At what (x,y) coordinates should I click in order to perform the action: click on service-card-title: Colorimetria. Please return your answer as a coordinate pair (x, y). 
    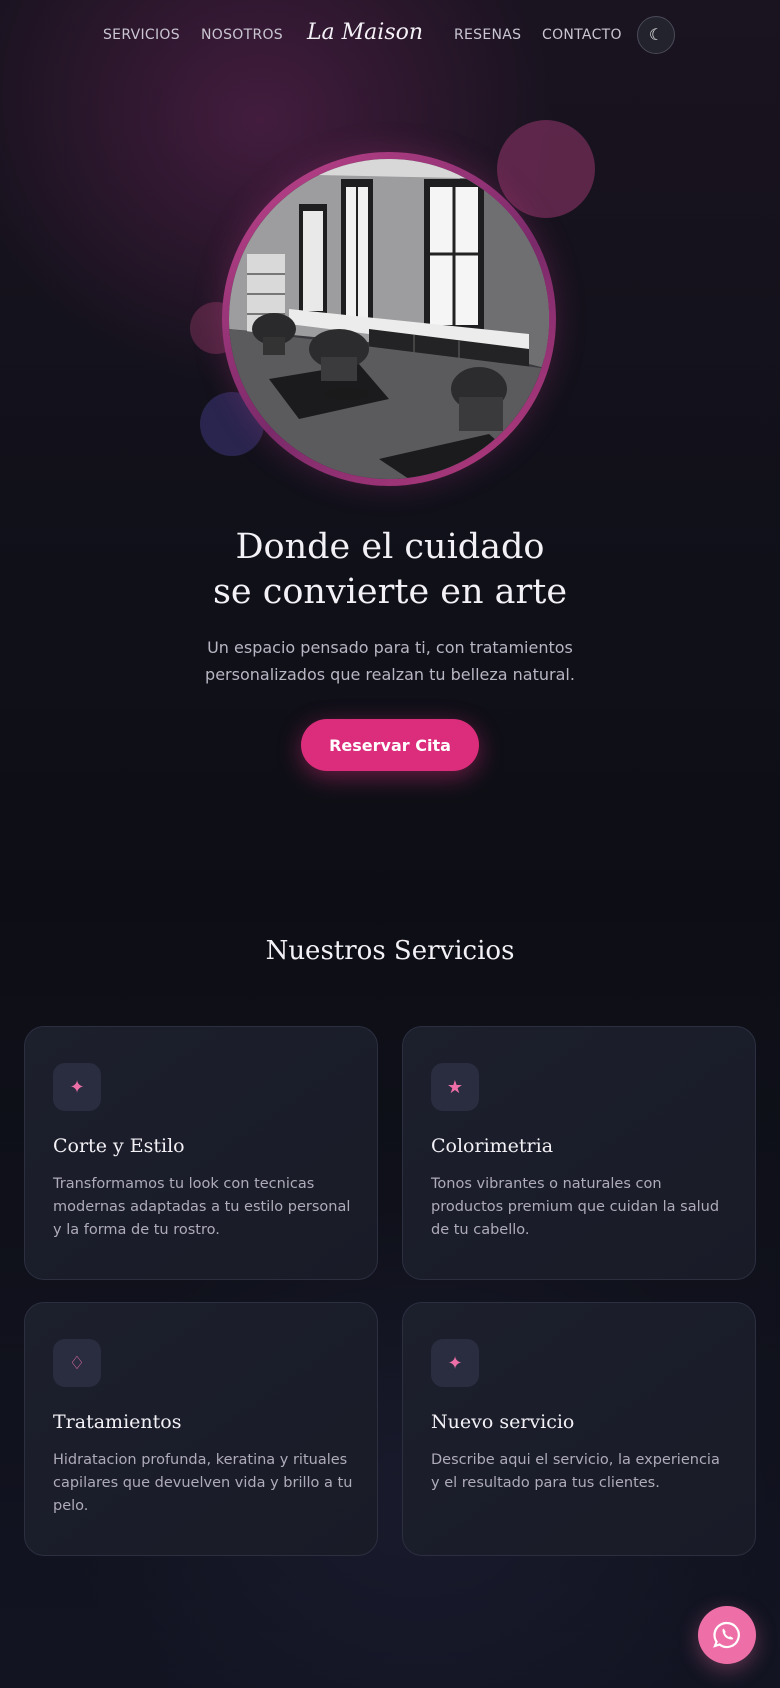
    Looking at the image, I should click on (492, 1146).